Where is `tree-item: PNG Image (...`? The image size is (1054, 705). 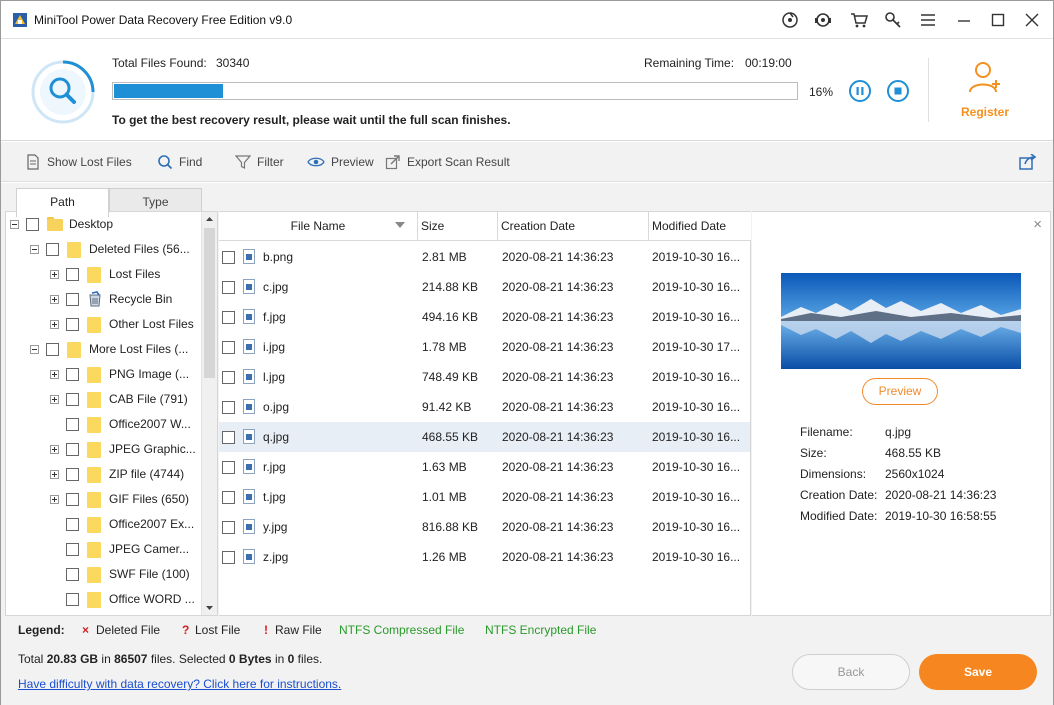
tree-item: PNG Image (... is located at coordinates (119, 374).